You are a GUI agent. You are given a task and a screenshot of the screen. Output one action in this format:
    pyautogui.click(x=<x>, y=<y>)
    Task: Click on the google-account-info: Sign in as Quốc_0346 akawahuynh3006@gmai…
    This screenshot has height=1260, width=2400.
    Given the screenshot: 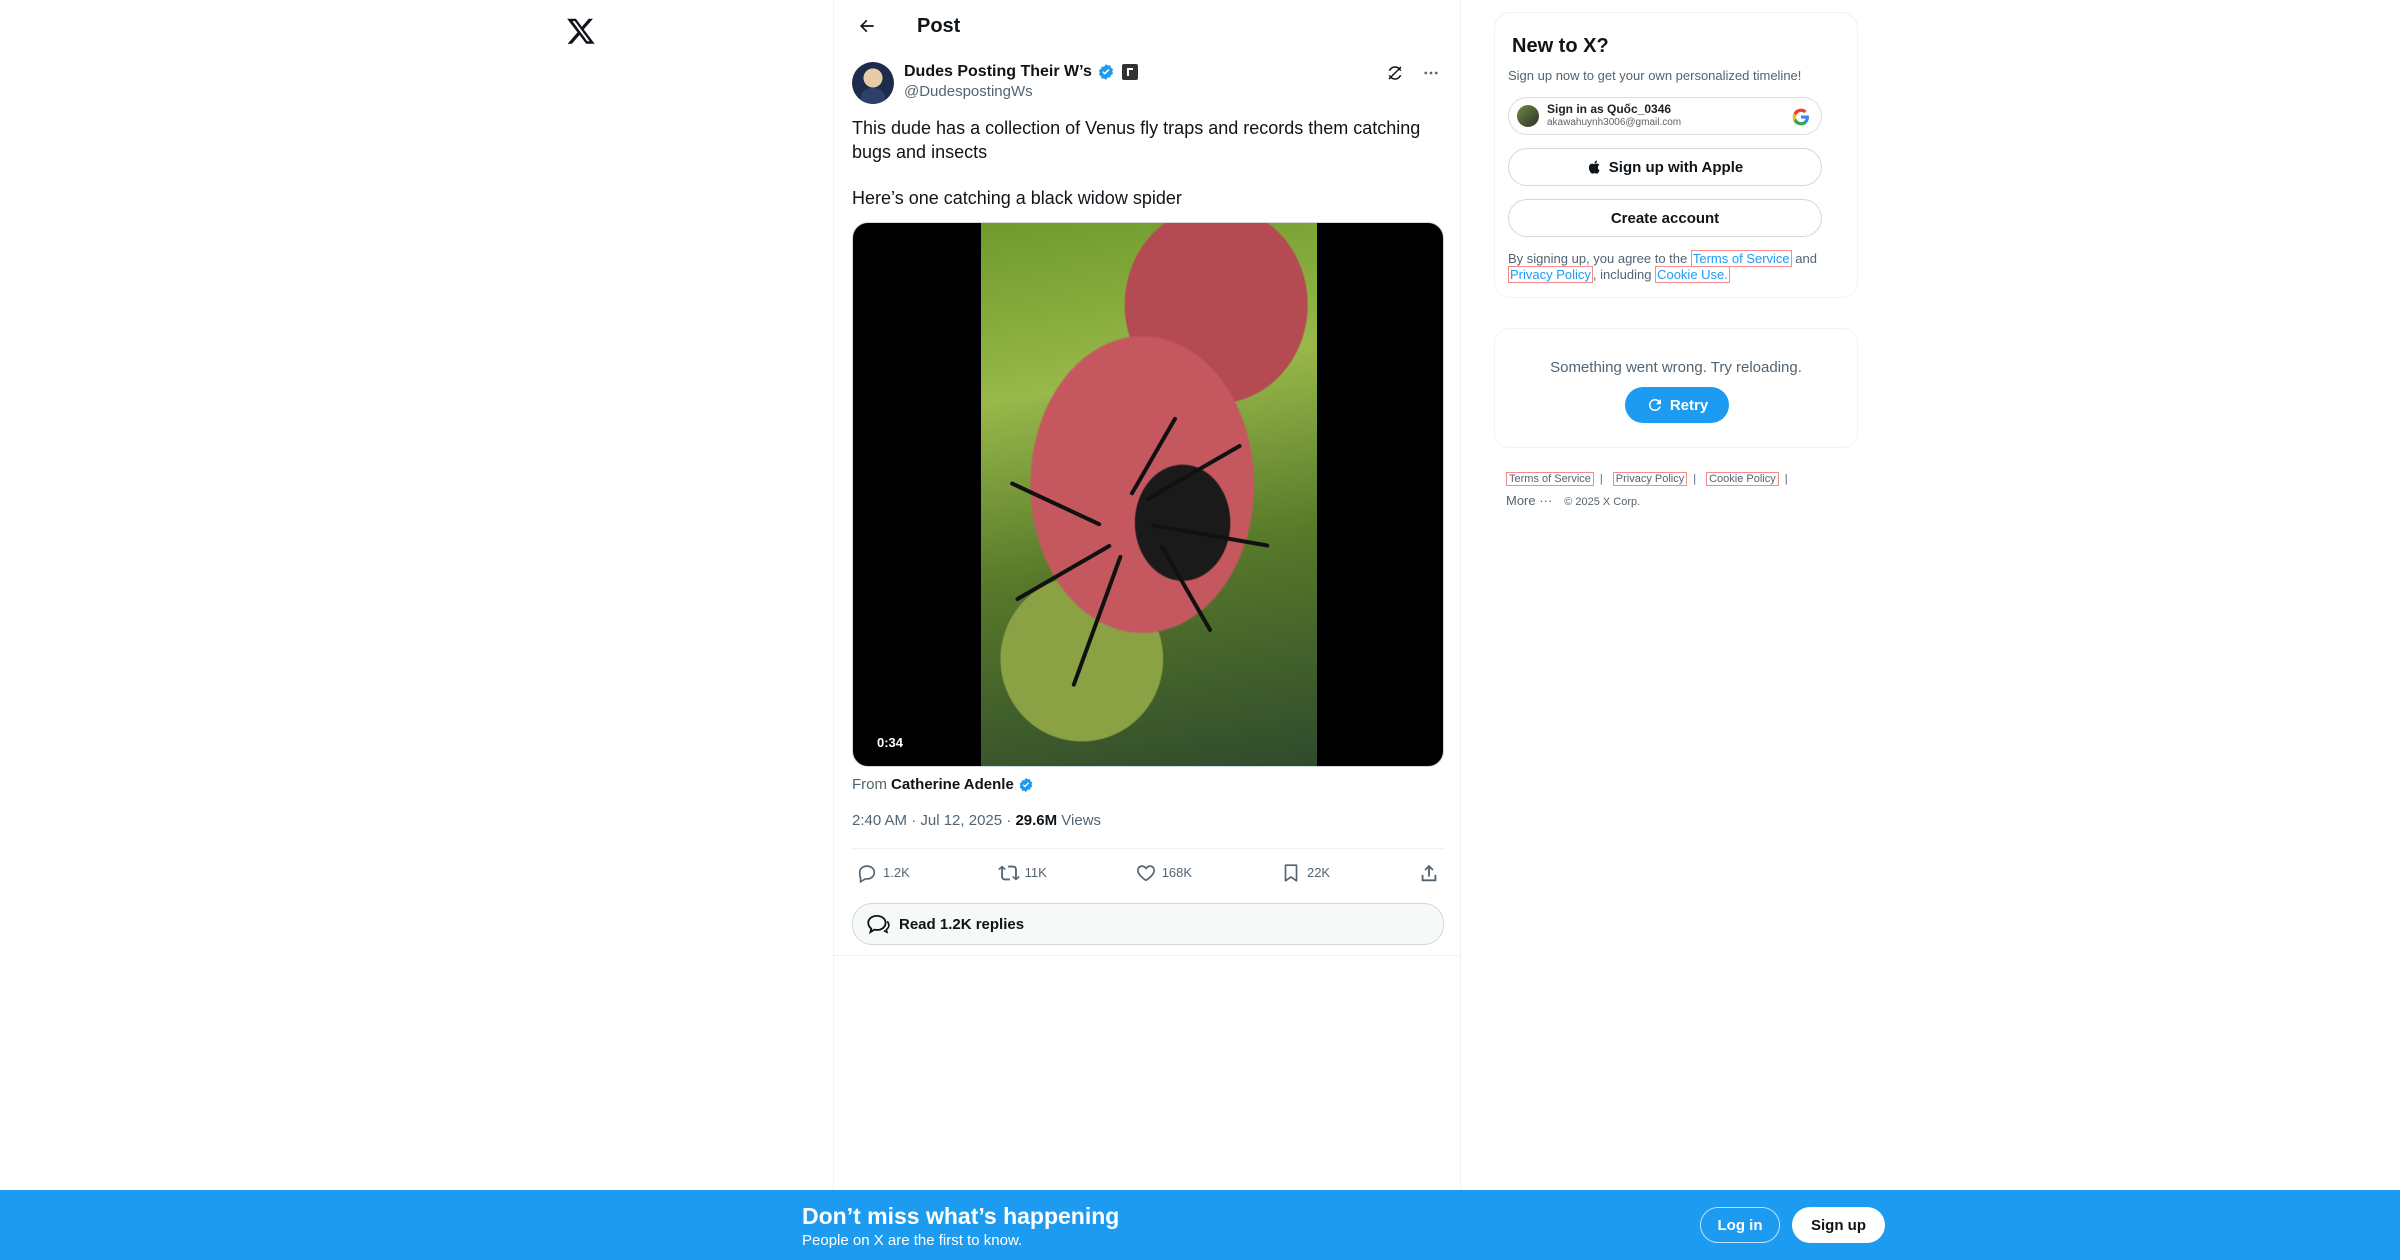 What is the action you would take?
    pyautogui.click(x=1614, y=116)
    